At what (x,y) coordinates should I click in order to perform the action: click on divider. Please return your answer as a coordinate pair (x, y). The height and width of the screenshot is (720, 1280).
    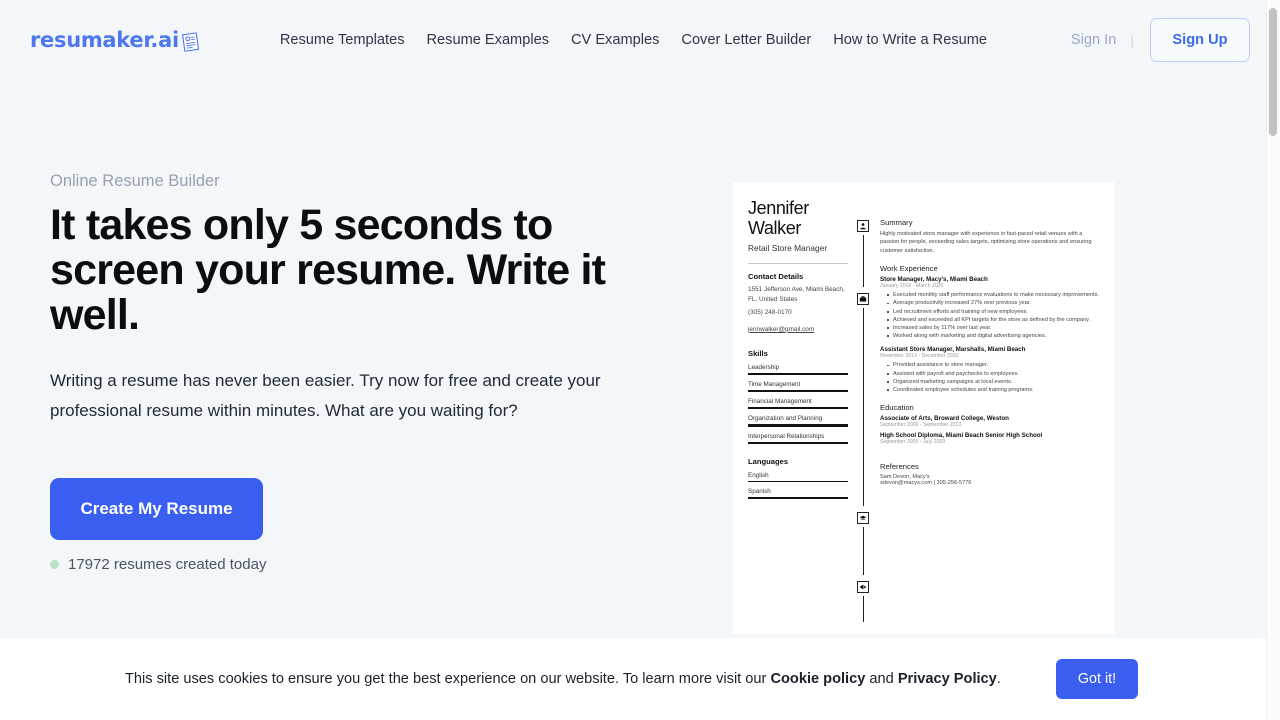
    Looking at the image, I should click on (798, 263).